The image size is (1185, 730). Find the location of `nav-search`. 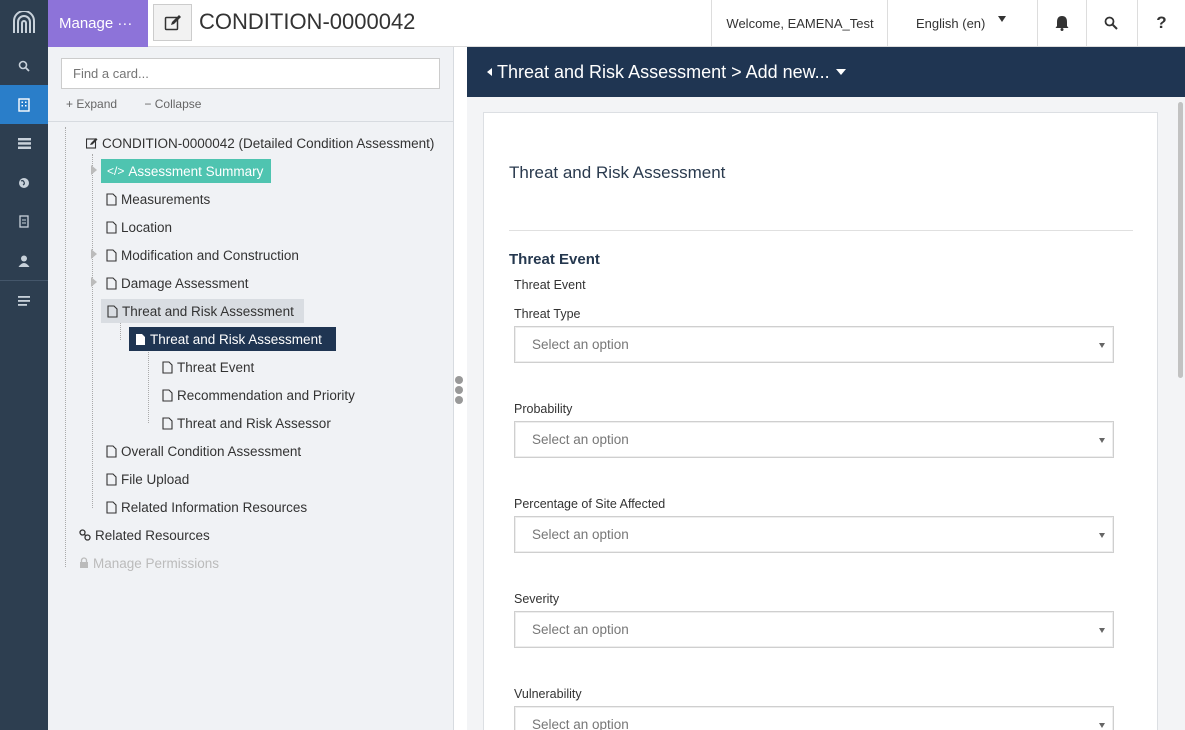

nav-search is located at coordinates (24, 65).